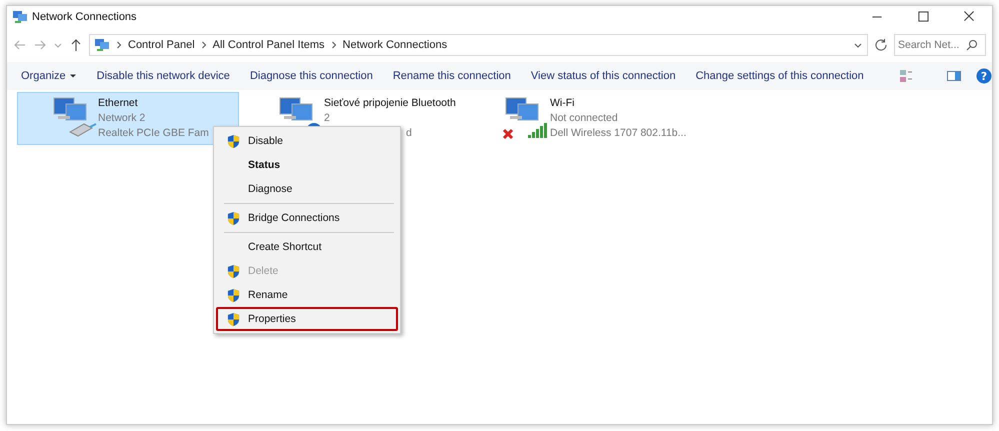  Describe the element at coordinates (780, 76) in the screenshot. I see `toolbar-button: Change settings of this connection` at that location.